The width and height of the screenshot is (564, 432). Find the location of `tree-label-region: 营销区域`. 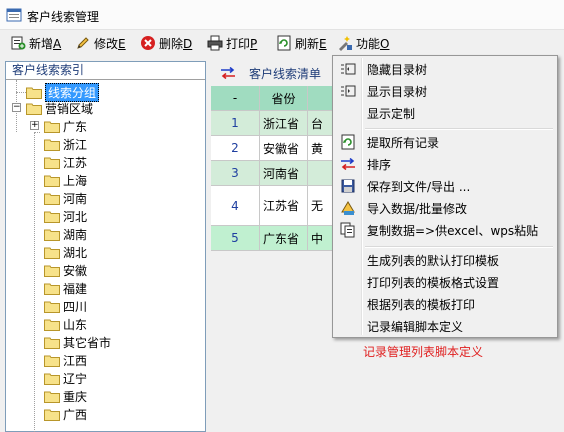

tree-label-region: 营销区域 is located at coordinates (69, 108).